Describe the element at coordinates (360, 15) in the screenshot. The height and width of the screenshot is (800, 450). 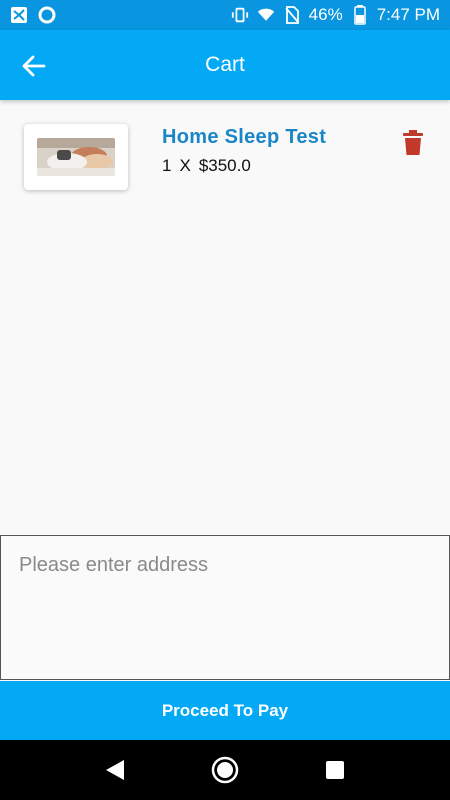
I see `battery-icon` at that location.